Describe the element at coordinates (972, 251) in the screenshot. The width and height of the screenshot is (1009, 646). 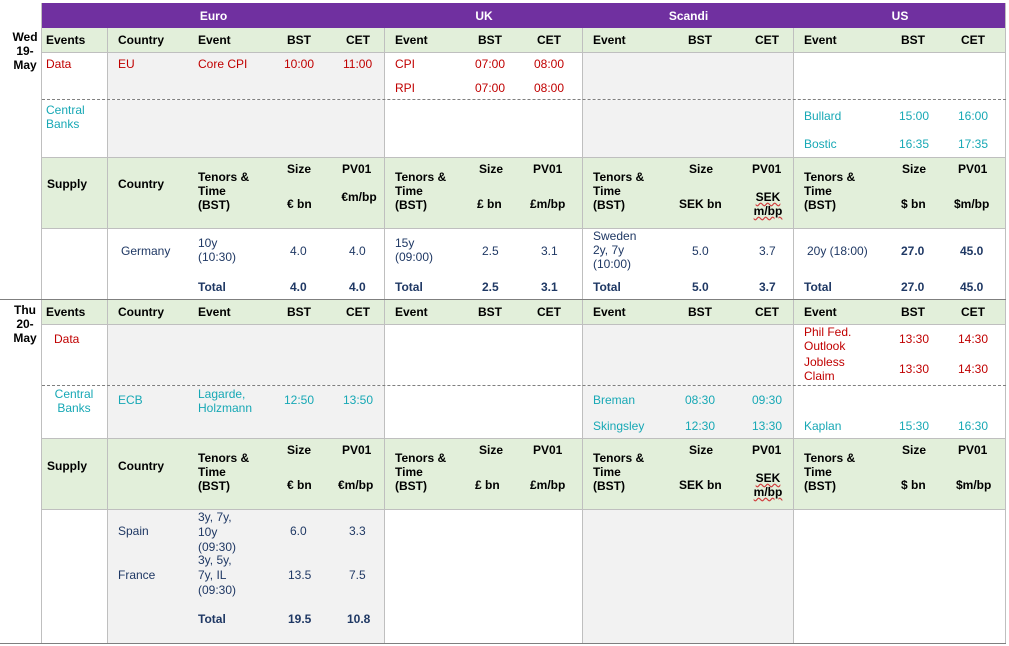
I see `supply-pv01: 45.0` at that location.